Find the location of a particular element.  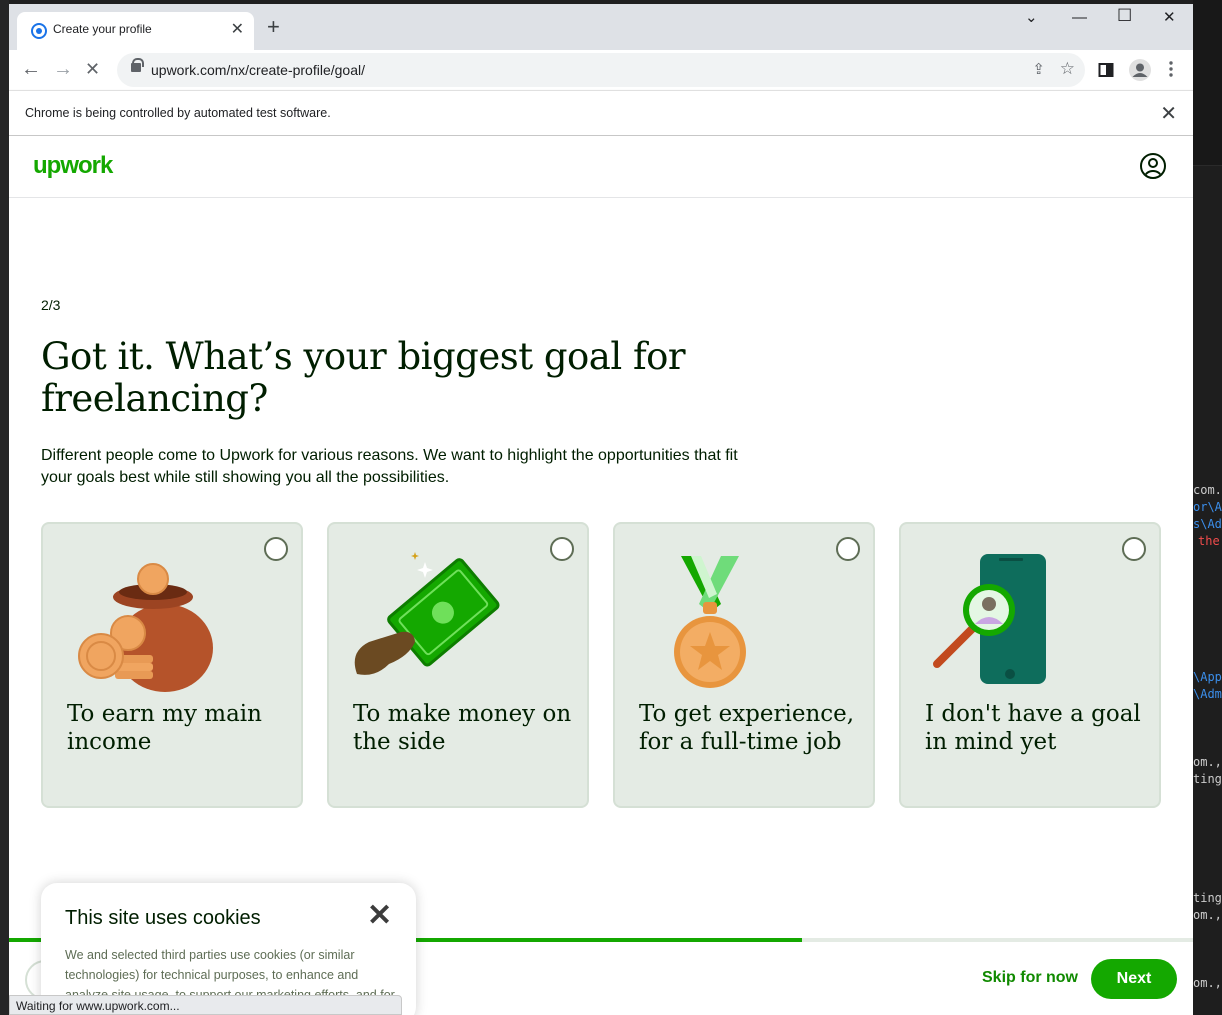

goal-option-no-goal: I don't have a goal in mind yet is located at coordinates (1030, 665).